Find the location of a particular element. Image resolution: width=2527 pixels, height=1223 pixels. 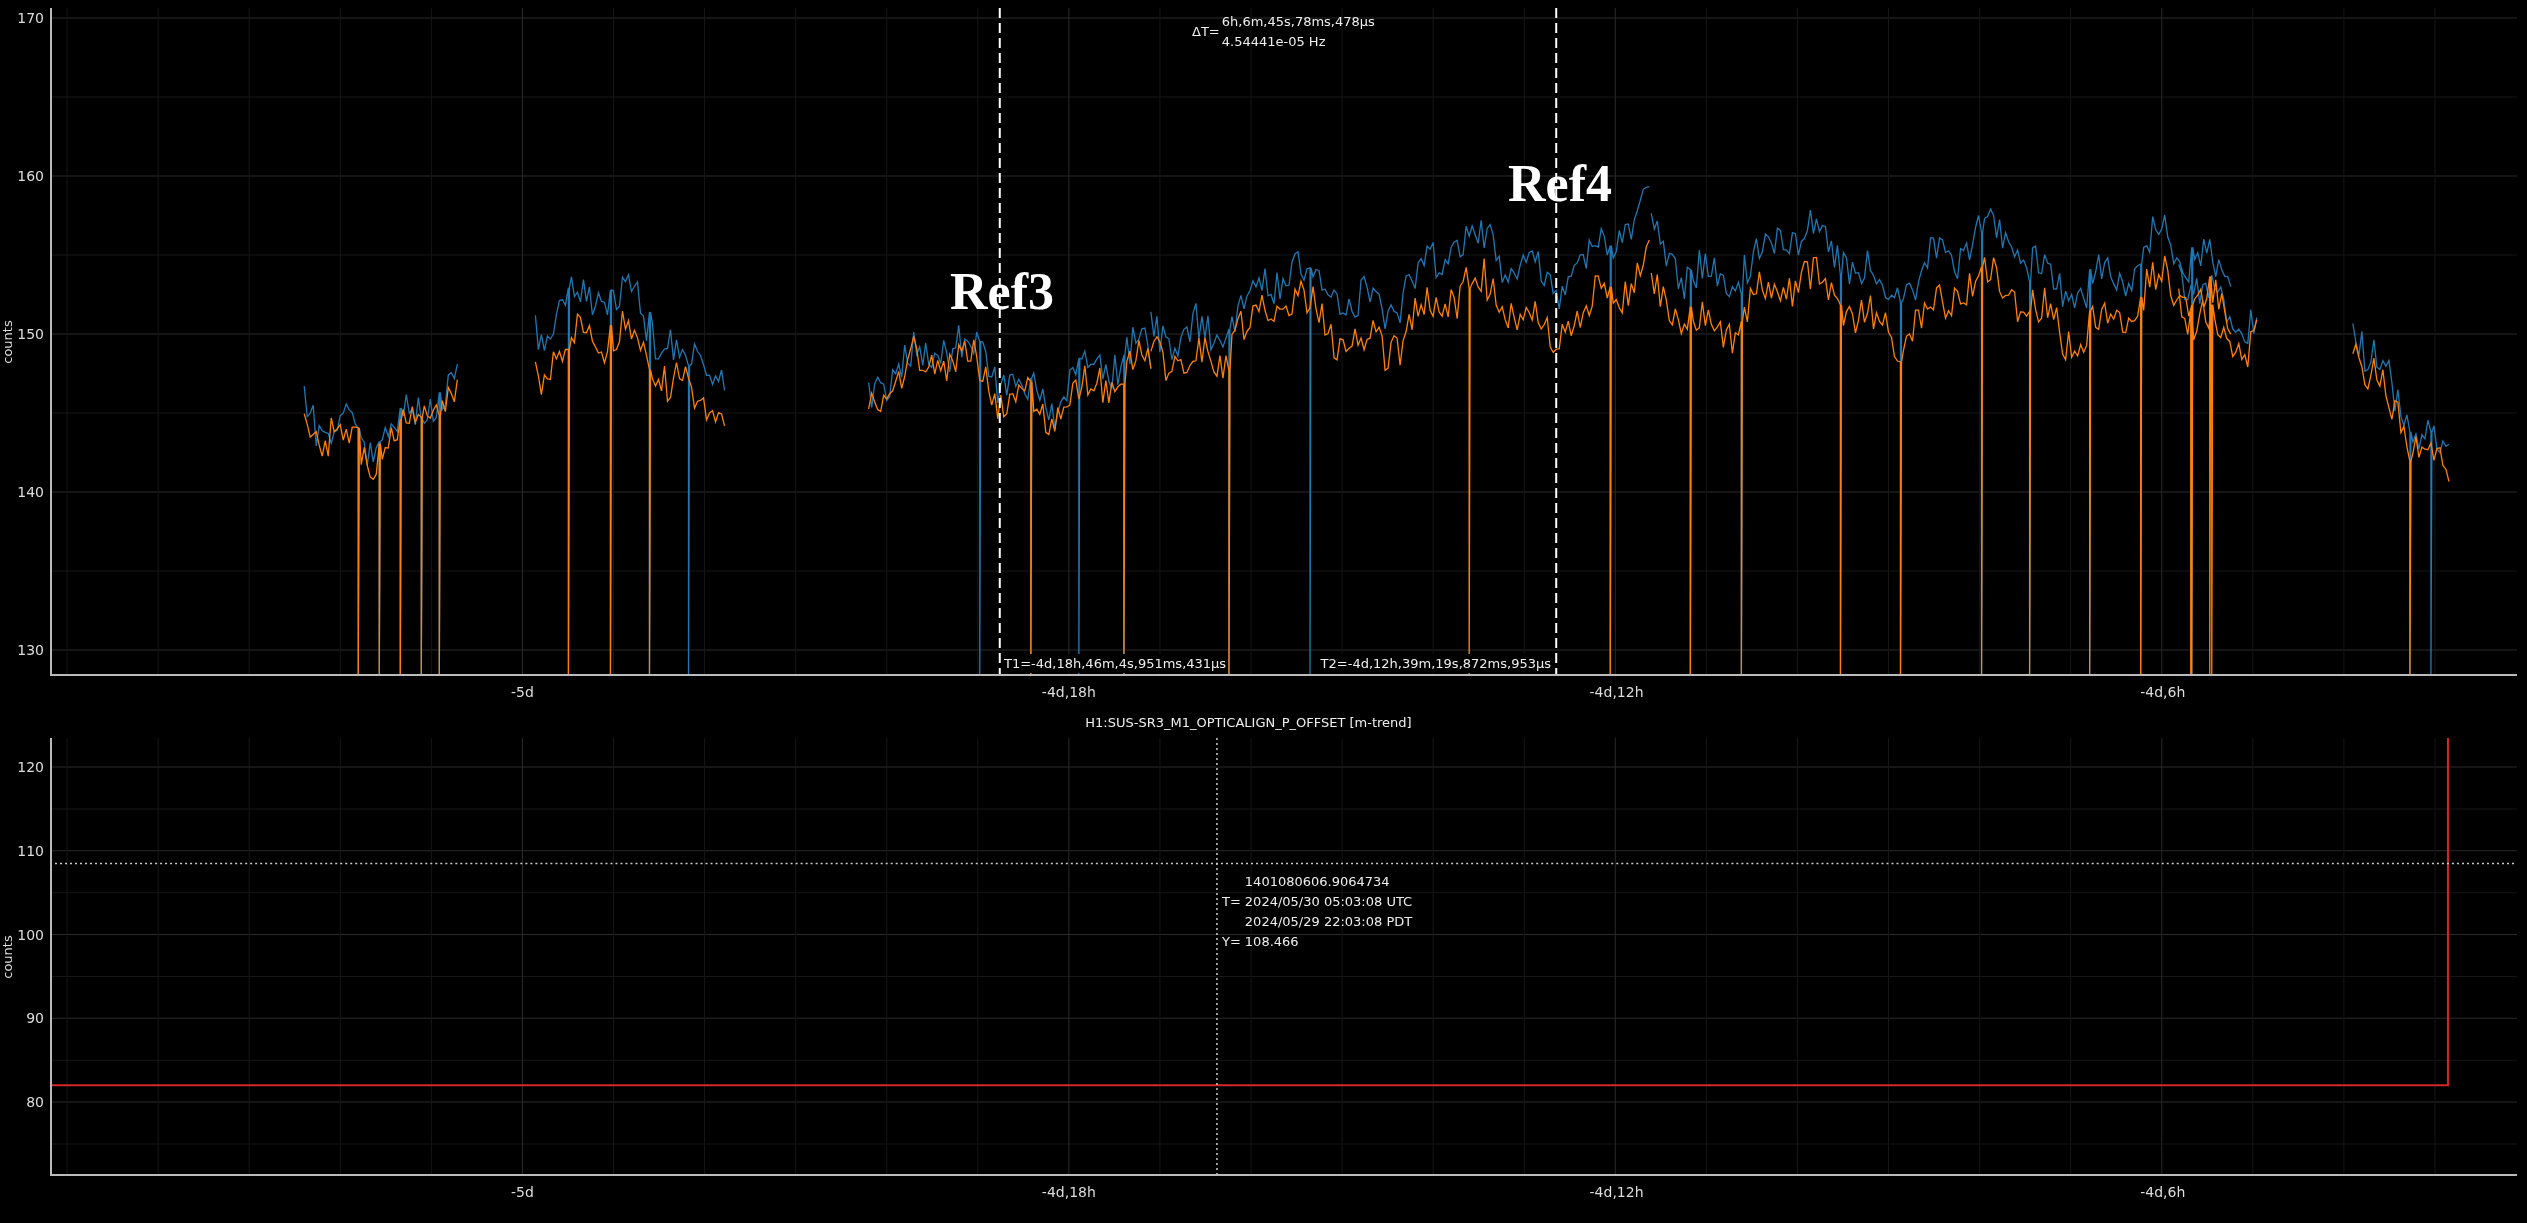

tick-label: 110 is located at coordinates (30, 851).